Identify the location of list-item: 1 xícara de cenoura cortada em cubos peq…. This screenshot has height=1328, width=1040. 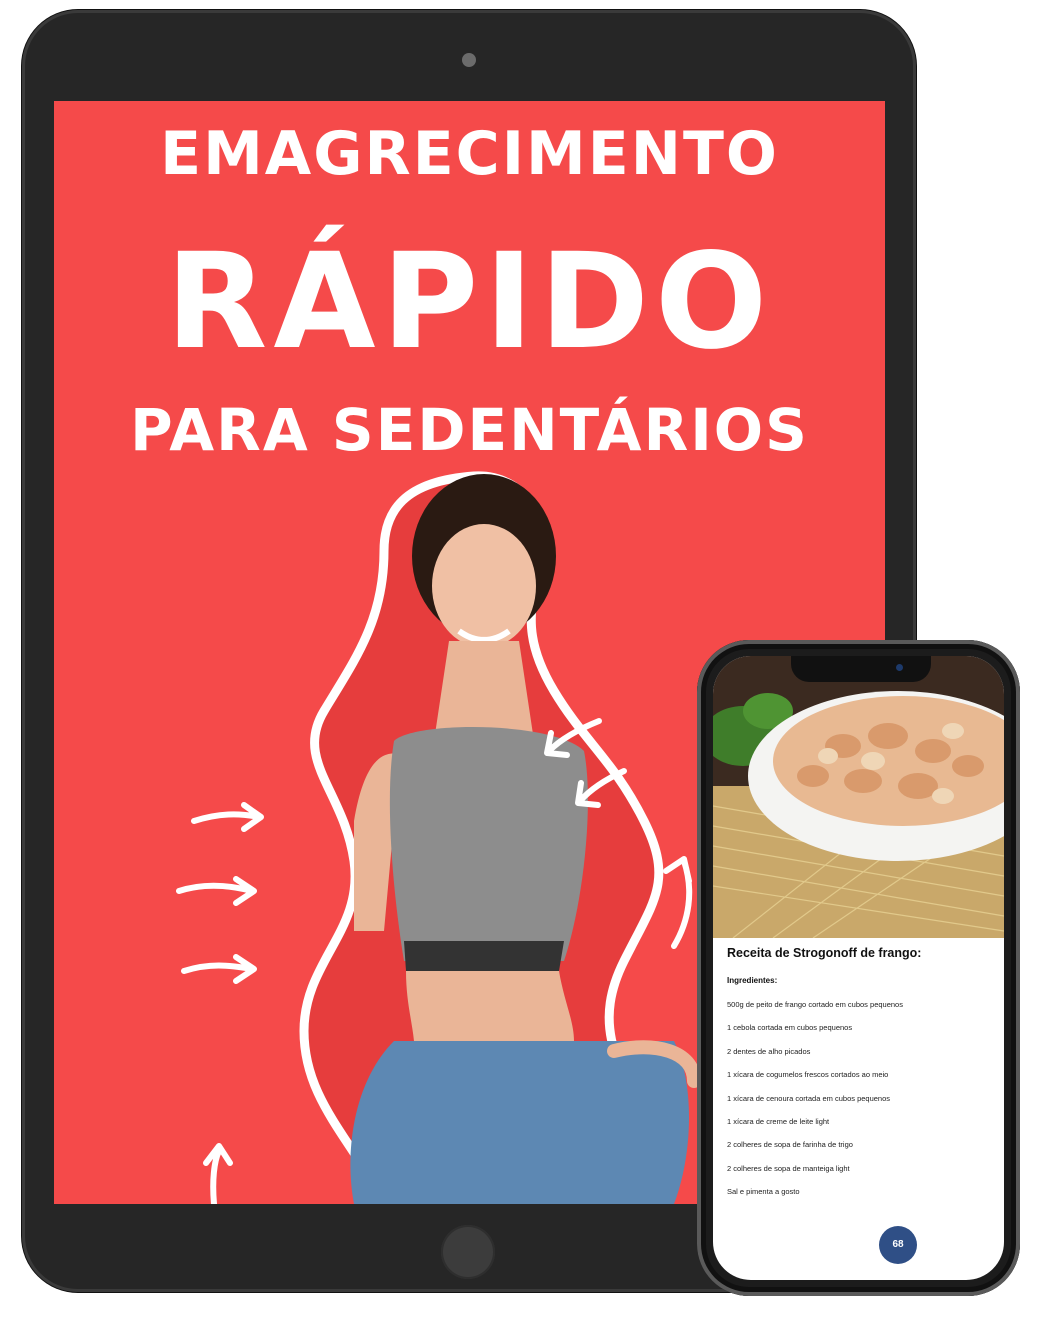
(809, 1098).